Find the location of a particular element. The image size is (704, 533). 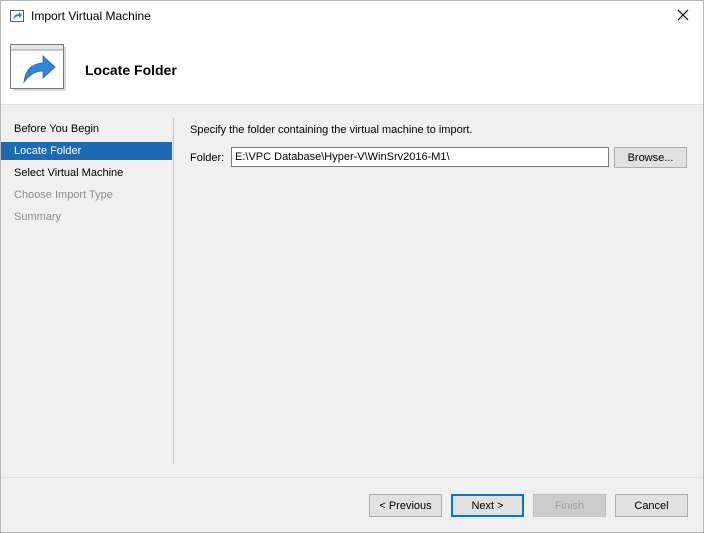

folder-path-input is located at coordinates (420, 157).